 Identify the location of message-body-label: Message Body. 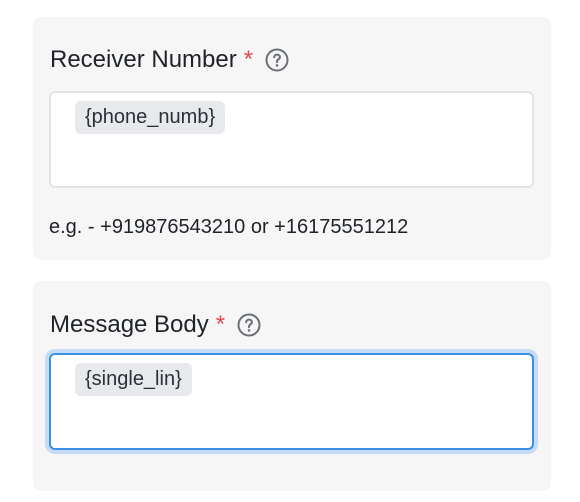
(129, 324).